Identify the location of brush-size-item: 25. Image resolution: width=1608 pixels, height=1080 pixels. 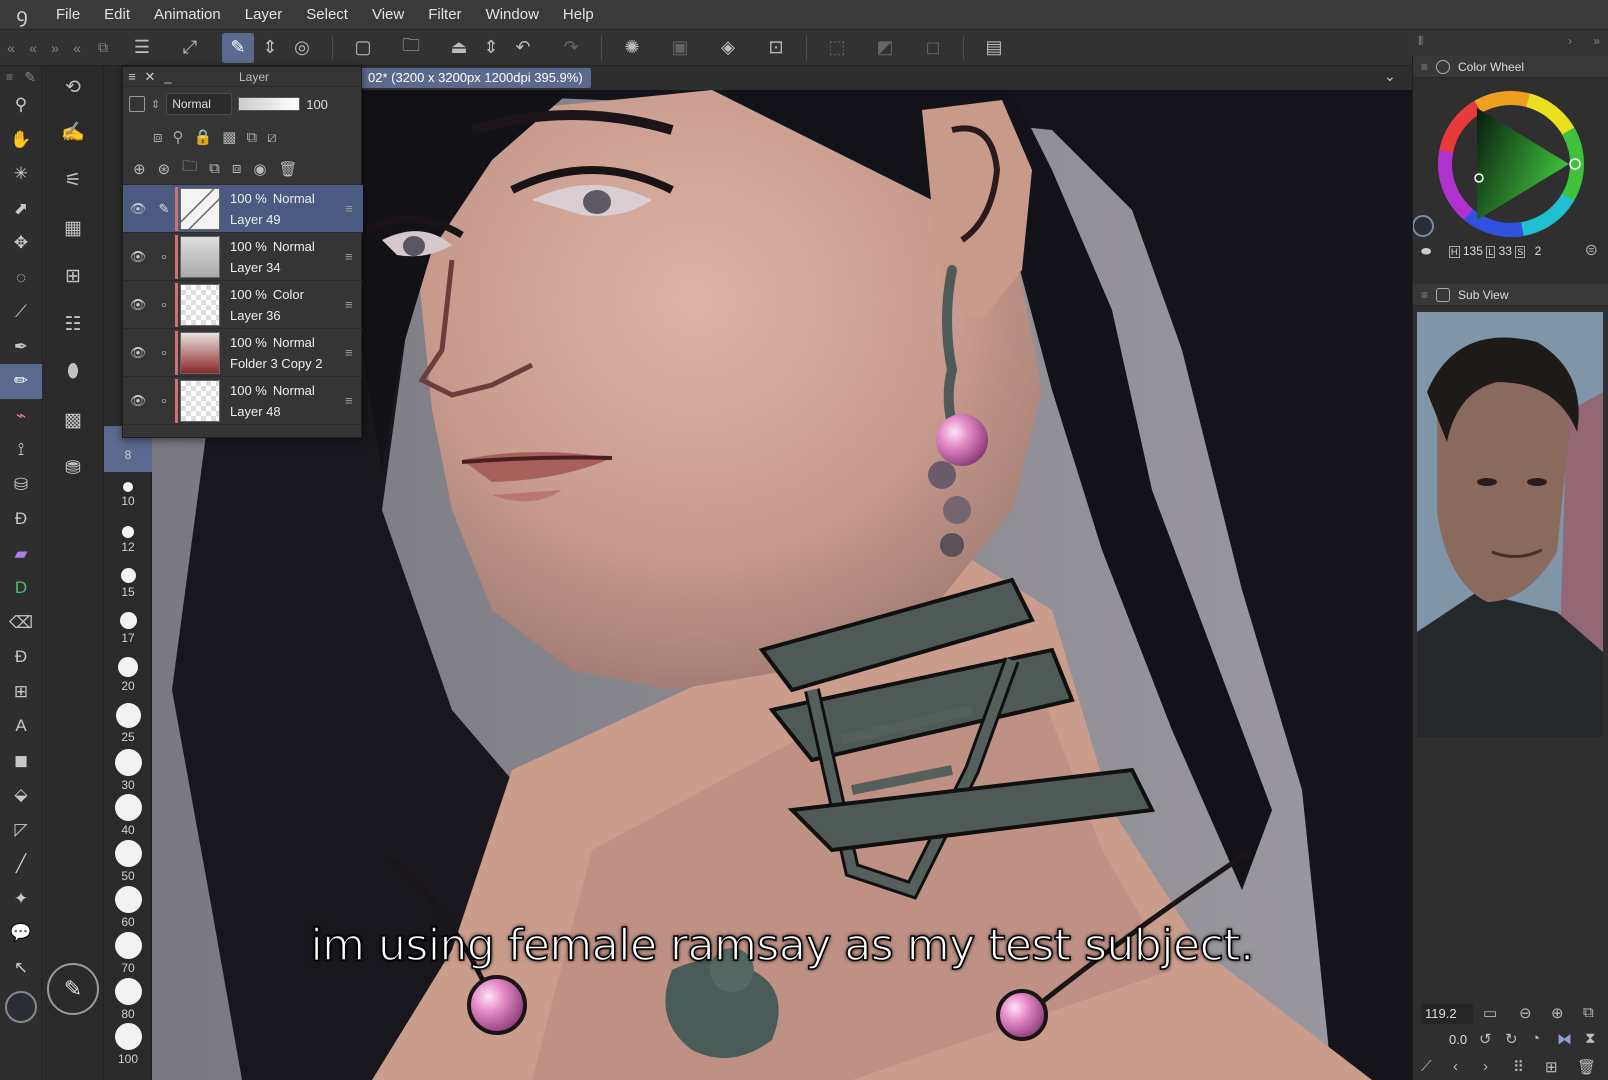
(128, 724).